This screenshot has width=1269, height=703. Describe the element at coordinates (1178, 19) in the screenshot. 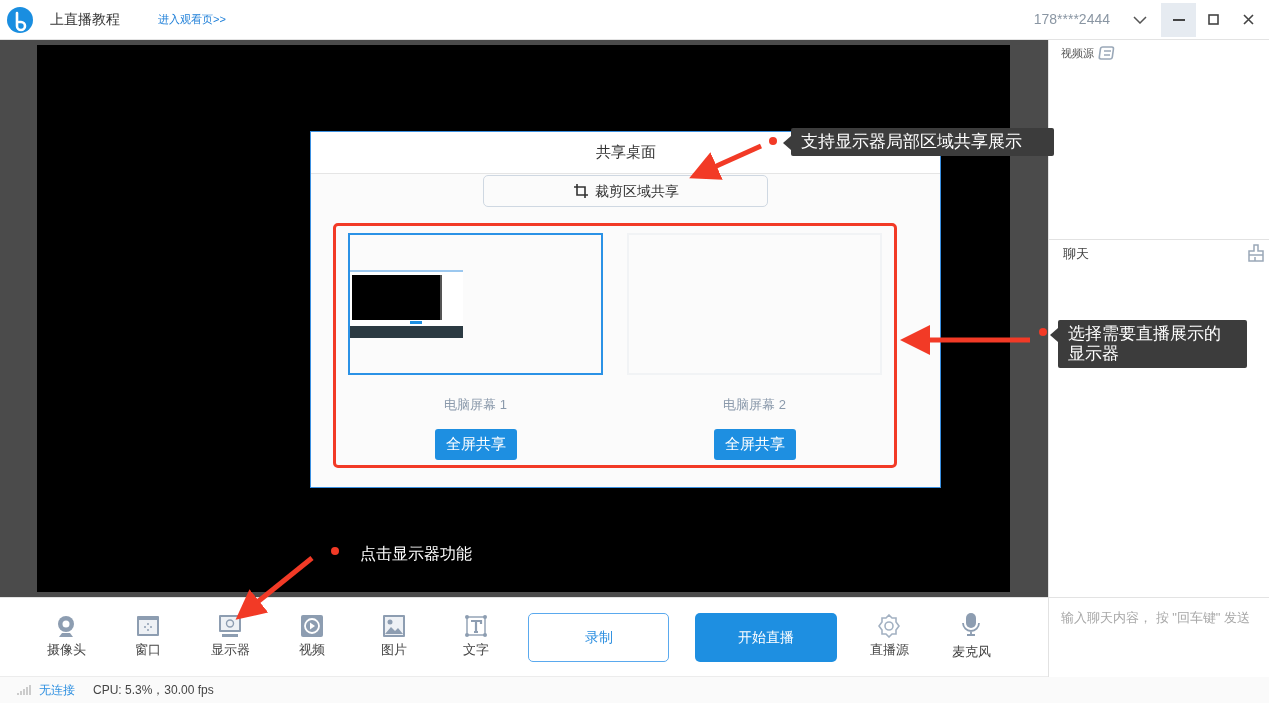

I see `minimize-icon` at that location.